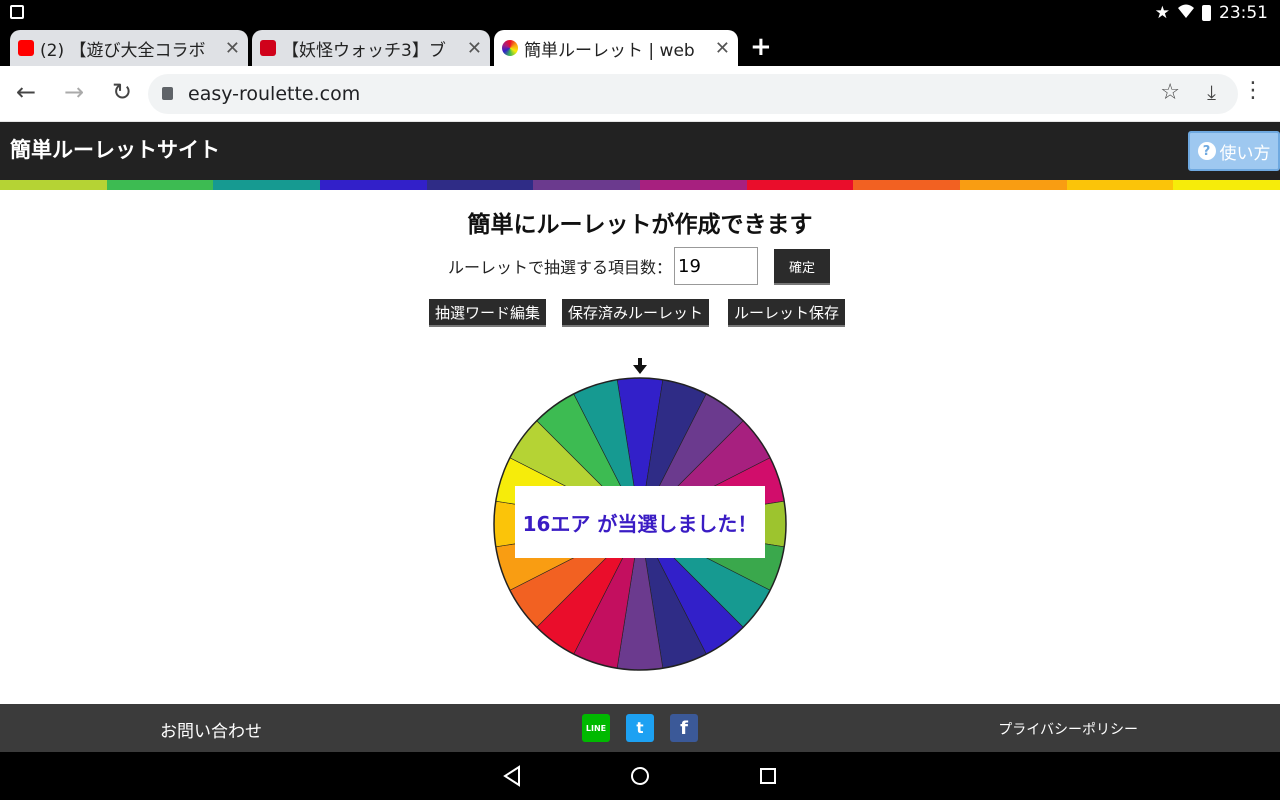 The width and height of the screenshot is (1280, 800). Describe the element at coordinates (1211, 92) in the screenshot. I see `download-icon: ⤓` at that location.